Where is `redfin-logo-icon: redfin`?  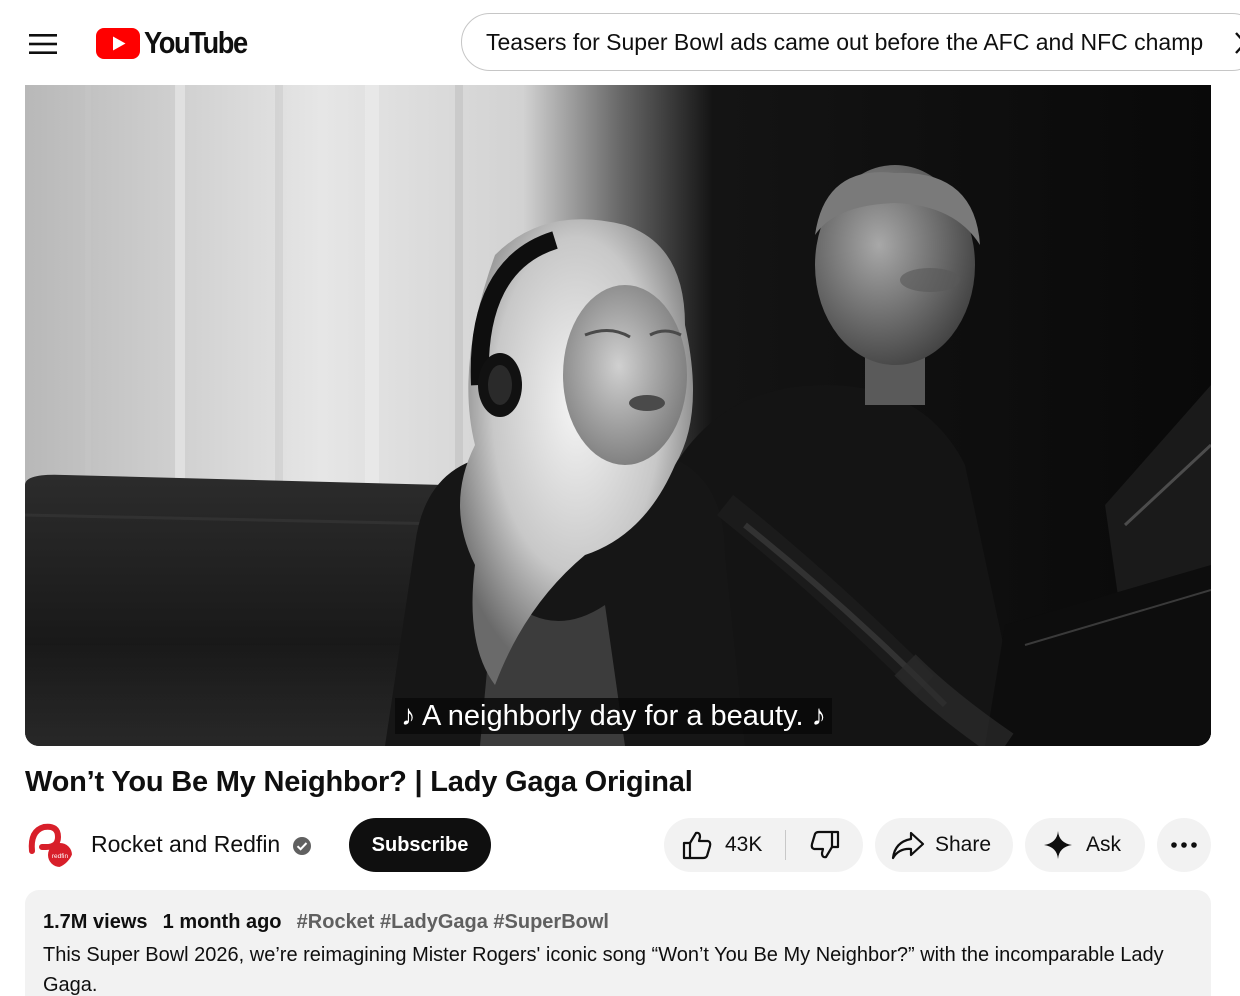 redfin-logo-icon: redfin is located at coordinates (50, 845).